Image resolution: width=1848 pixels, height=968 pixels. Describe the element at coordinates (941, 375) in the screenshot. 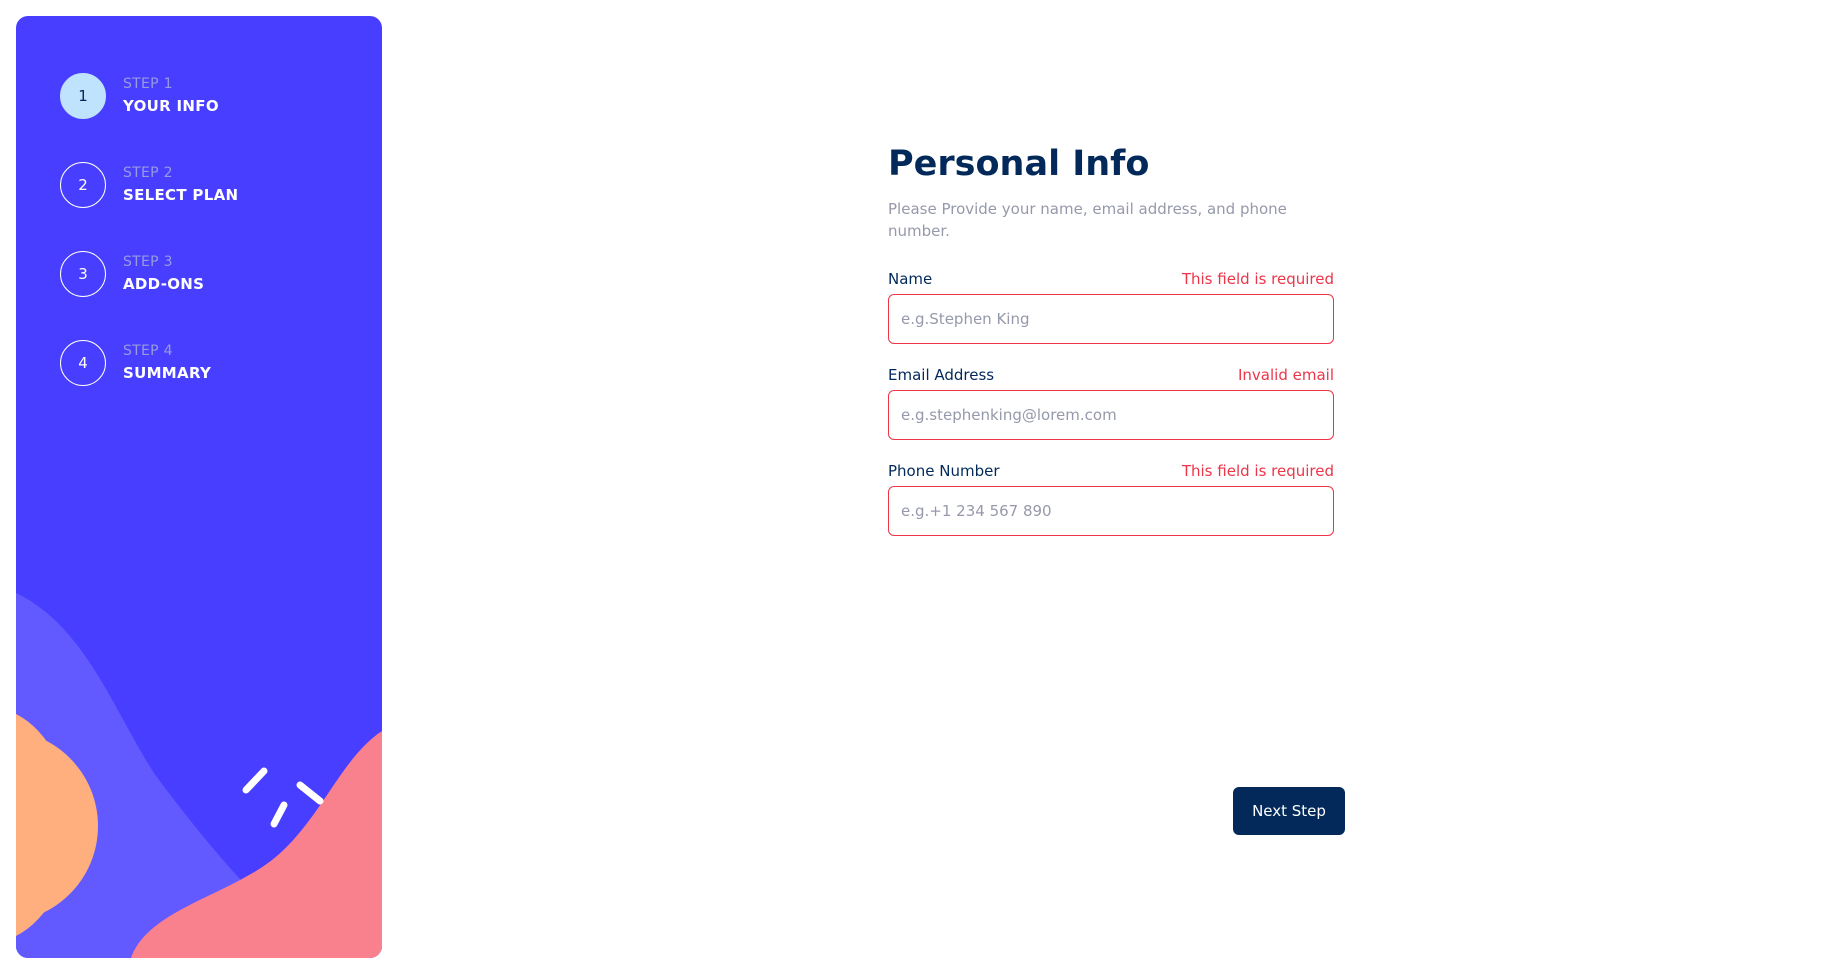

I see `email-label: Email Address` at that location.